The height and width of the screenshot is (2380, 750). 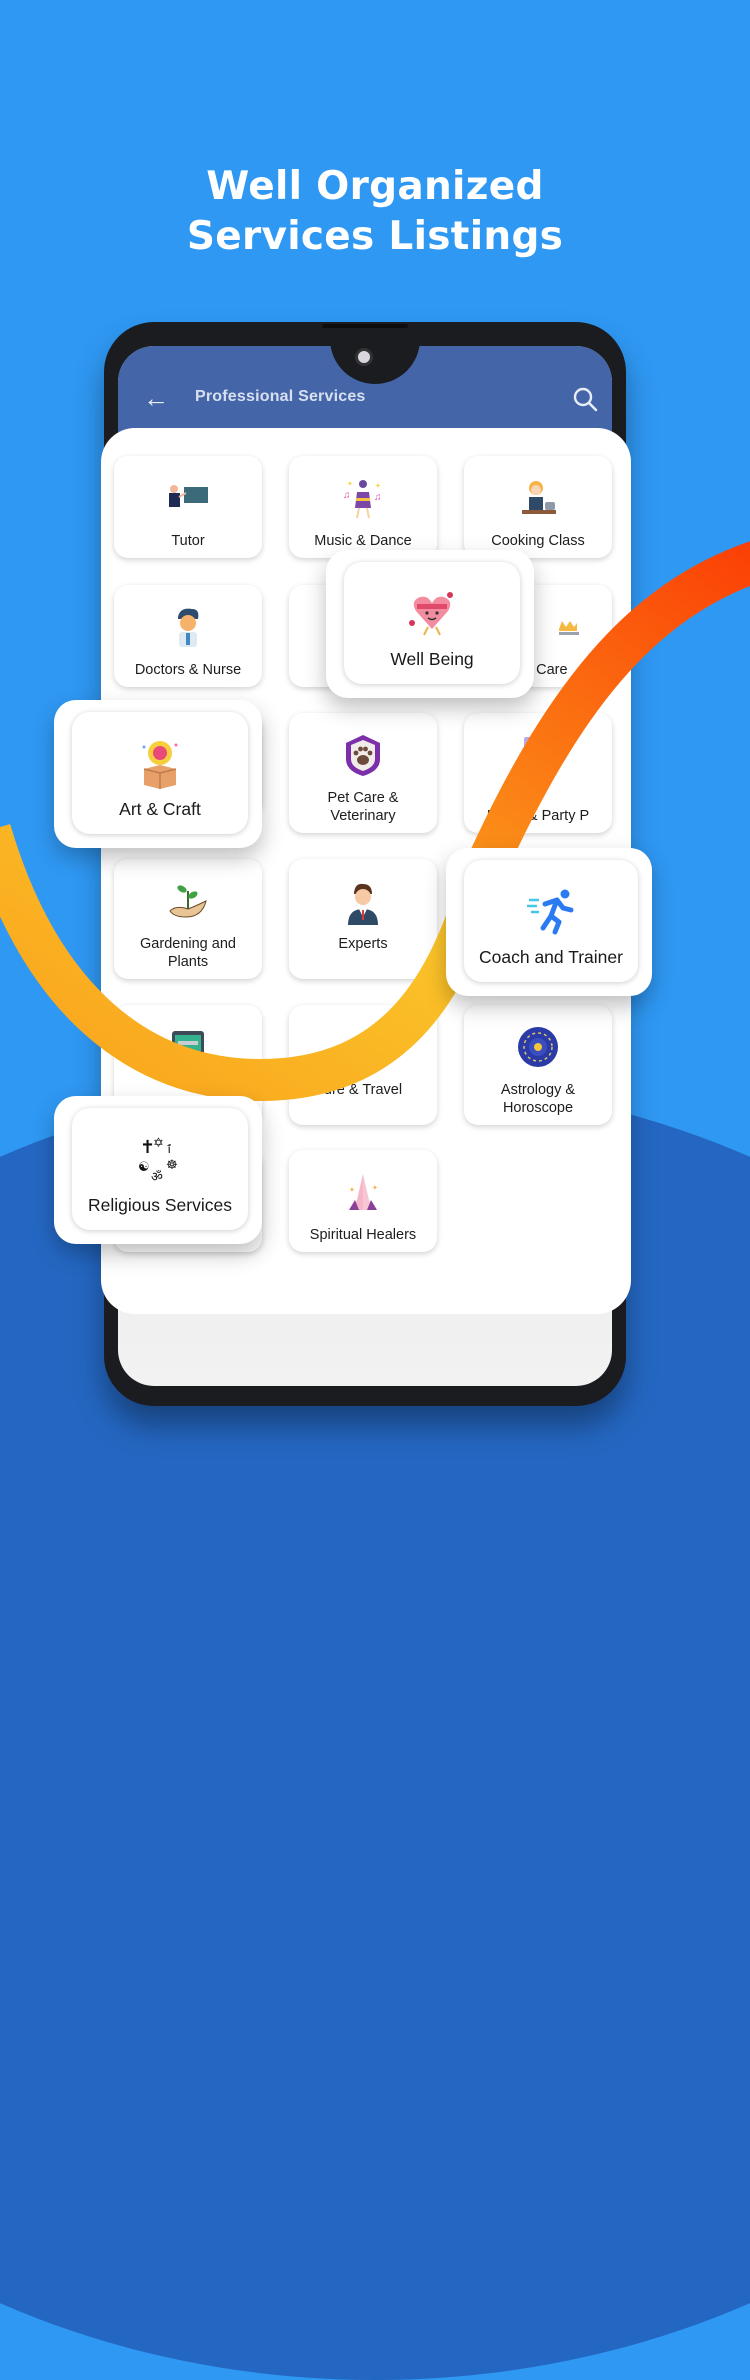 I want to click on tile-adventure-travel: ure & Travel, so click(x=363, y=1065).